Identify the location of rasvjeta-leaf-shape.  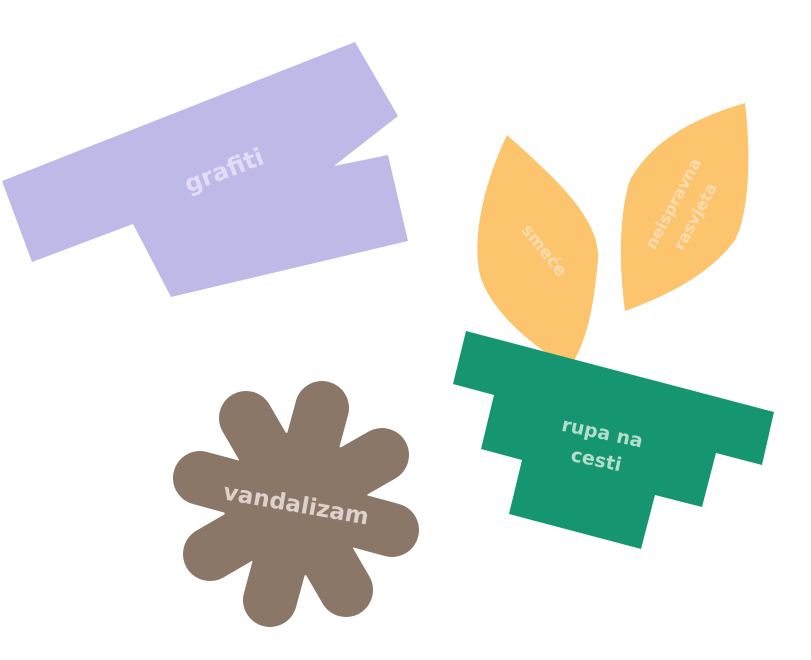
(684, 207).